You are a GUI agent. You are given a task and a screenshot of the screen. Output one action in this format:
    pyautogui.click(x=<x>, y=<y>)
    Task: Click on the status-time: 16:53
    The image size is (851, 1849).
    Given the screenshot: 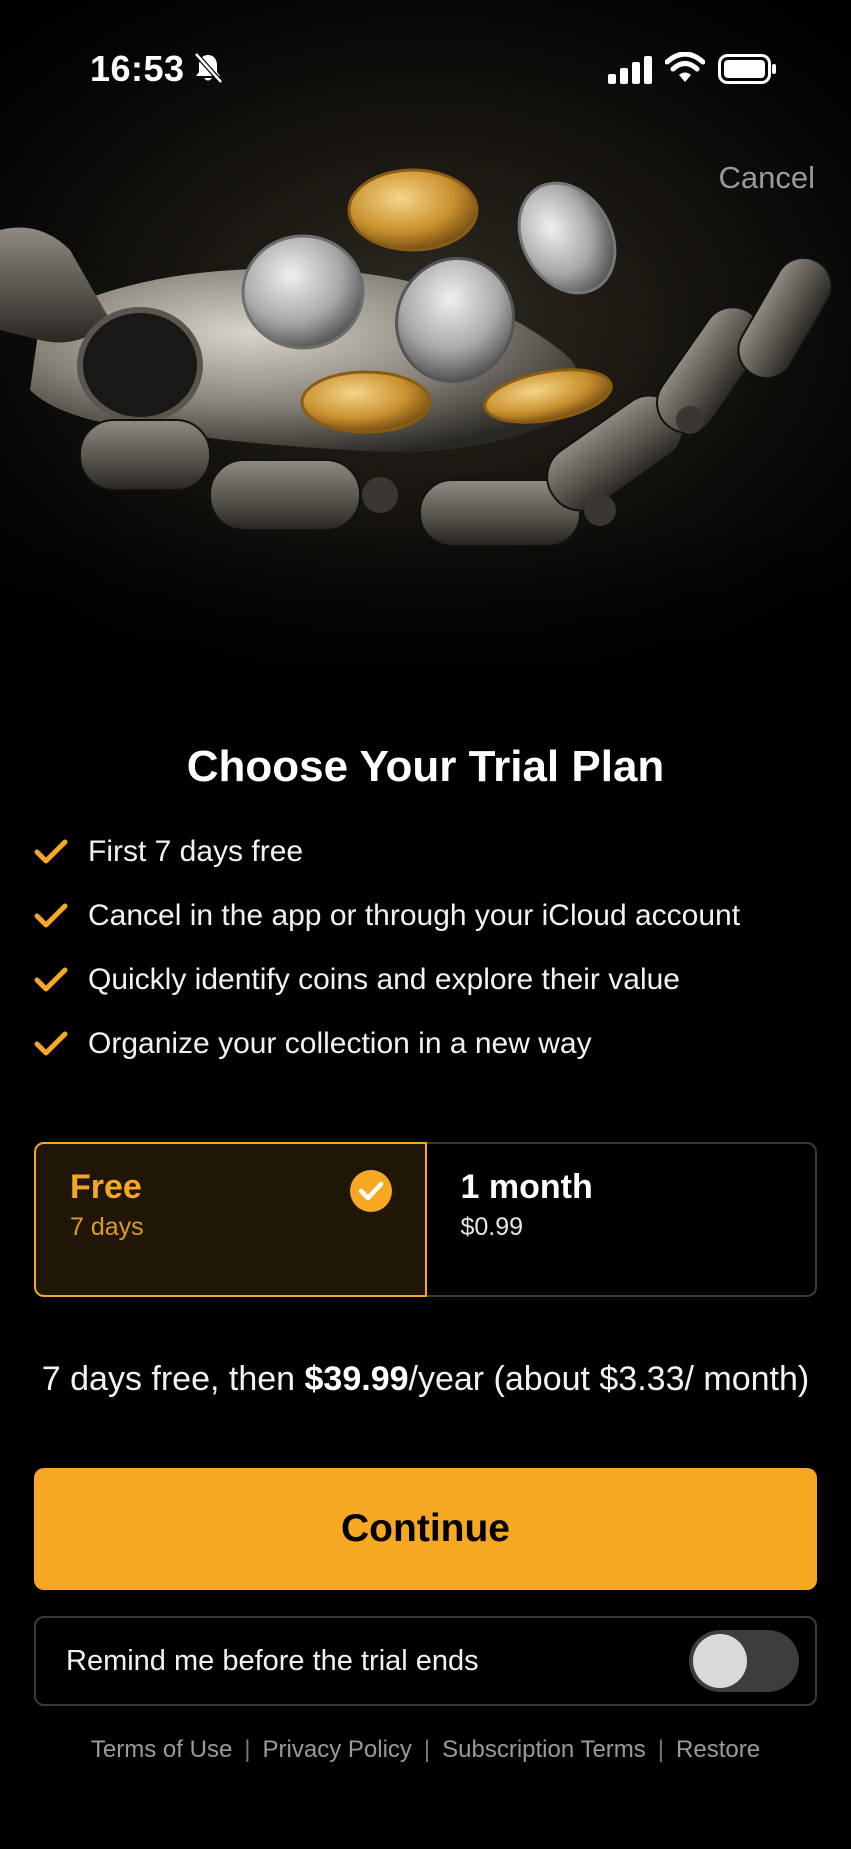 What is the action you would take?
    pyautogui.click(x=137, y=68)
    